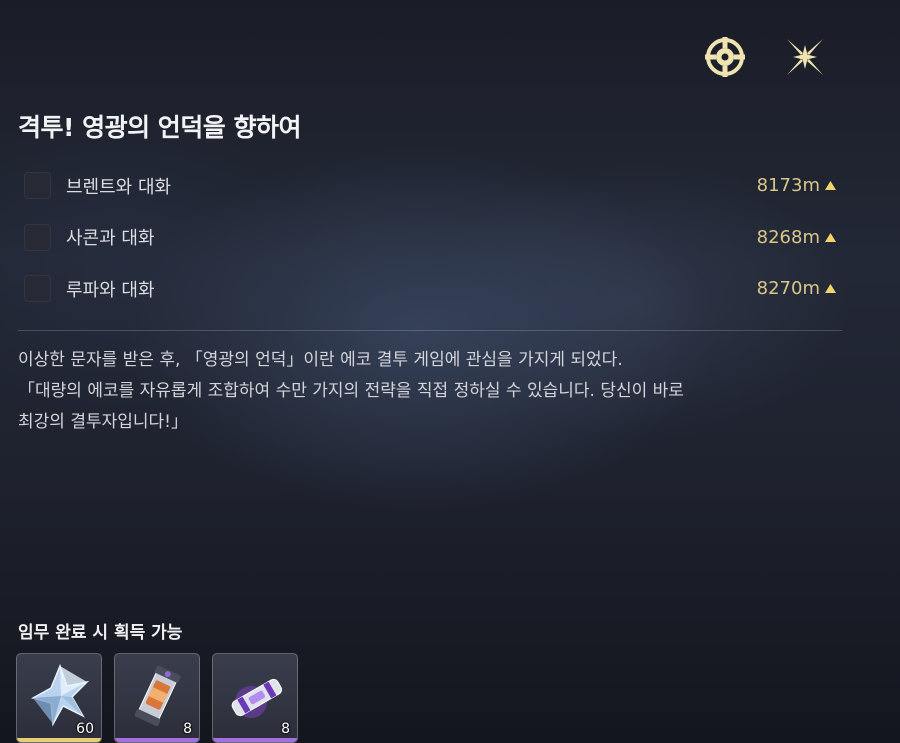 The width and height of the screenshot is (900, 743). What do you see at coordinates (60, 695) in the screenshot?
I see `crystal-star-icon` at bounding box center [60, 695].